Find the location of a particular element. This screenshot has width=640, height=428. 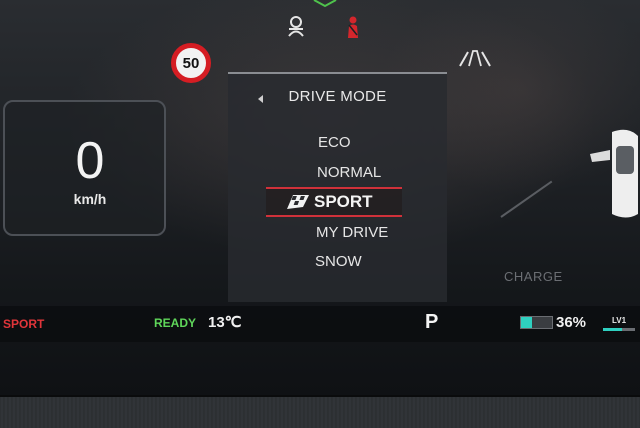

charge-label: CHARGE is located at coordinates (533, 276).